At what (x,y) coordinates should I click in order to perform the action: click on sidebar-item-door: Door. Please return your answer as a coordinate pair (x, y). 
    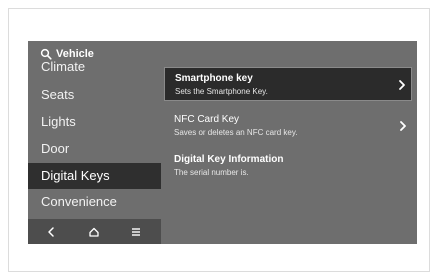
    Looking at the image, I should click on (94, 149).